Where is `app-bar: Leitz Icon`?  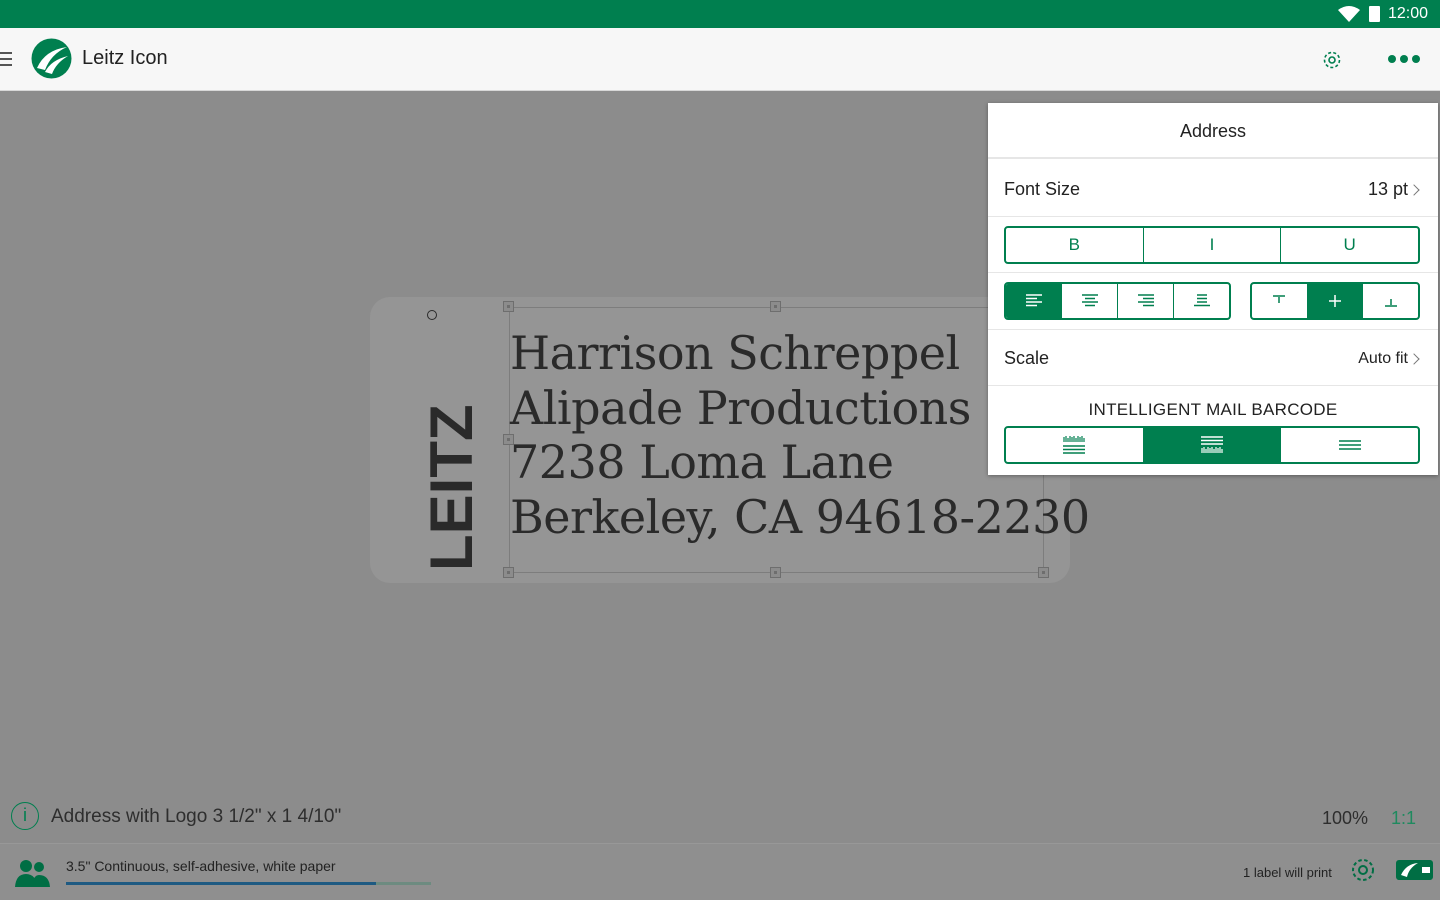 app-bar: Leitz Icon is located at coordinates (720, 59).